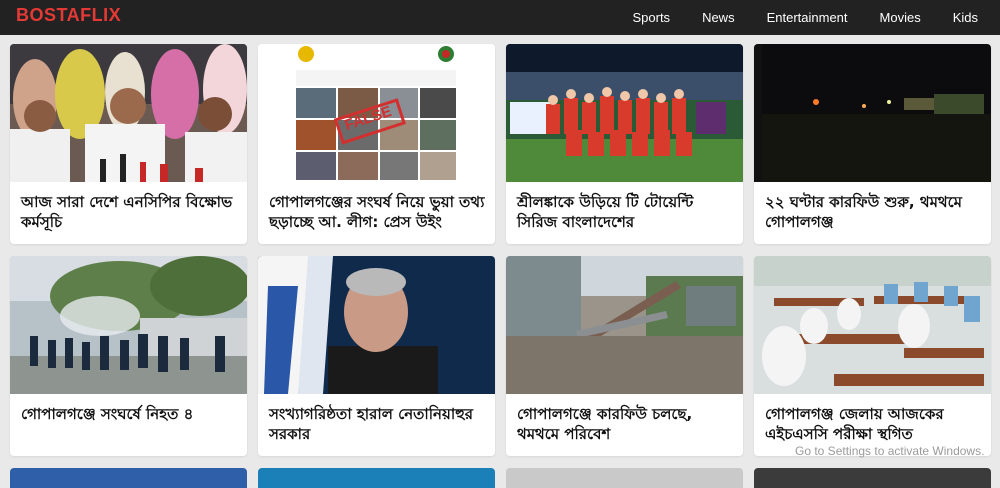  I want to click on press-conference-image, so click(128, 113).